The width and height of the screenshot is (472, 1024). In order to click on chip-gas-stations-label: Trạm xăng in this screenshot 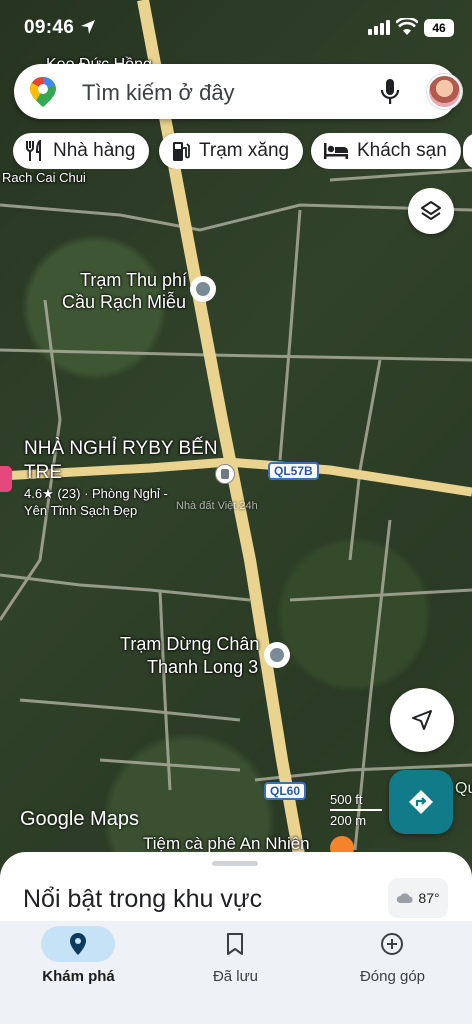, I will do `click(244, 150)`.